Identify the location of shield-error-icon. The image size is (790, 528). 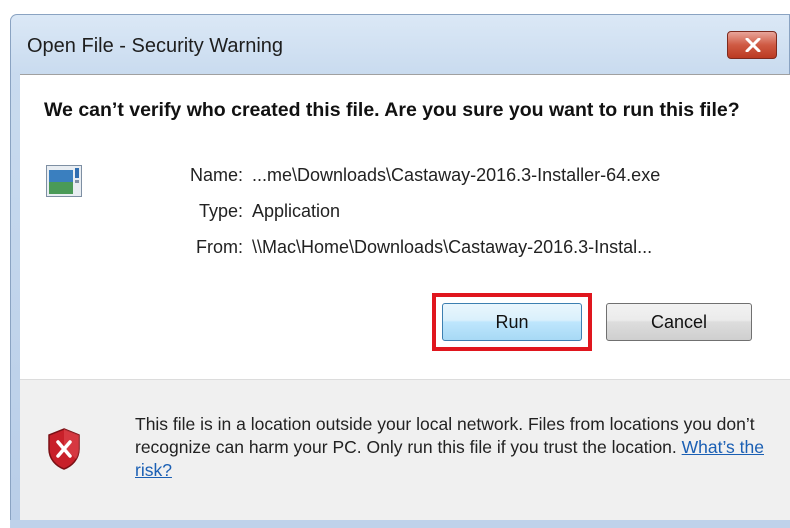
(64, 449).